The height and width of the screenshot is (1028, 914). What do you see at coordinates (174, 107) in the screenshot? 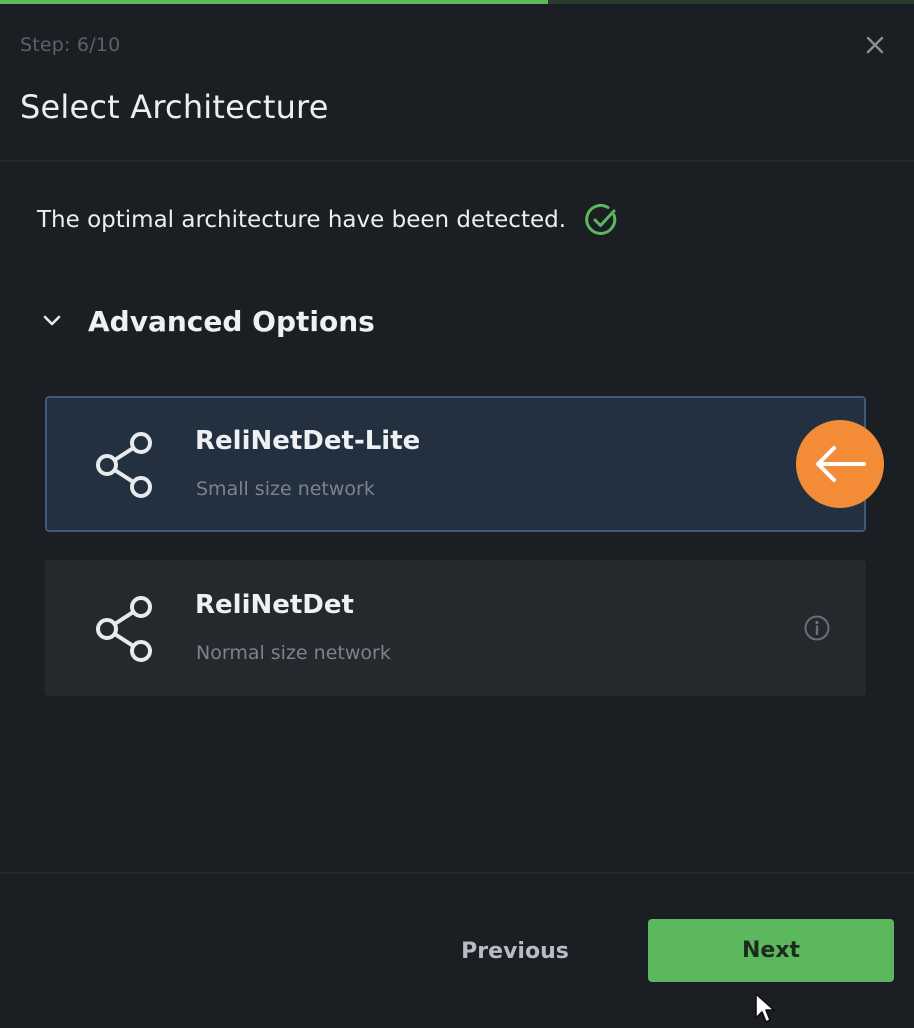
I see `page-title: Select Architecture` at bounding box center [174, 107].